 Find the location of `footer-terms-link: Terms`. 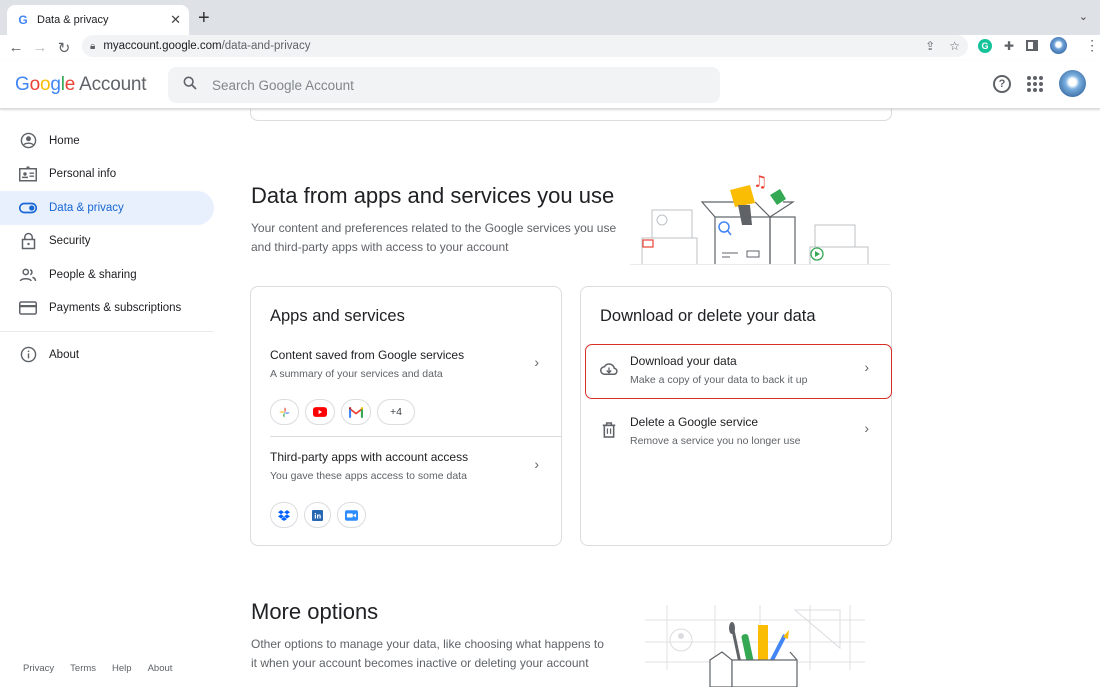

footer-terms-link: Terms is located at coordinates (83, 668).